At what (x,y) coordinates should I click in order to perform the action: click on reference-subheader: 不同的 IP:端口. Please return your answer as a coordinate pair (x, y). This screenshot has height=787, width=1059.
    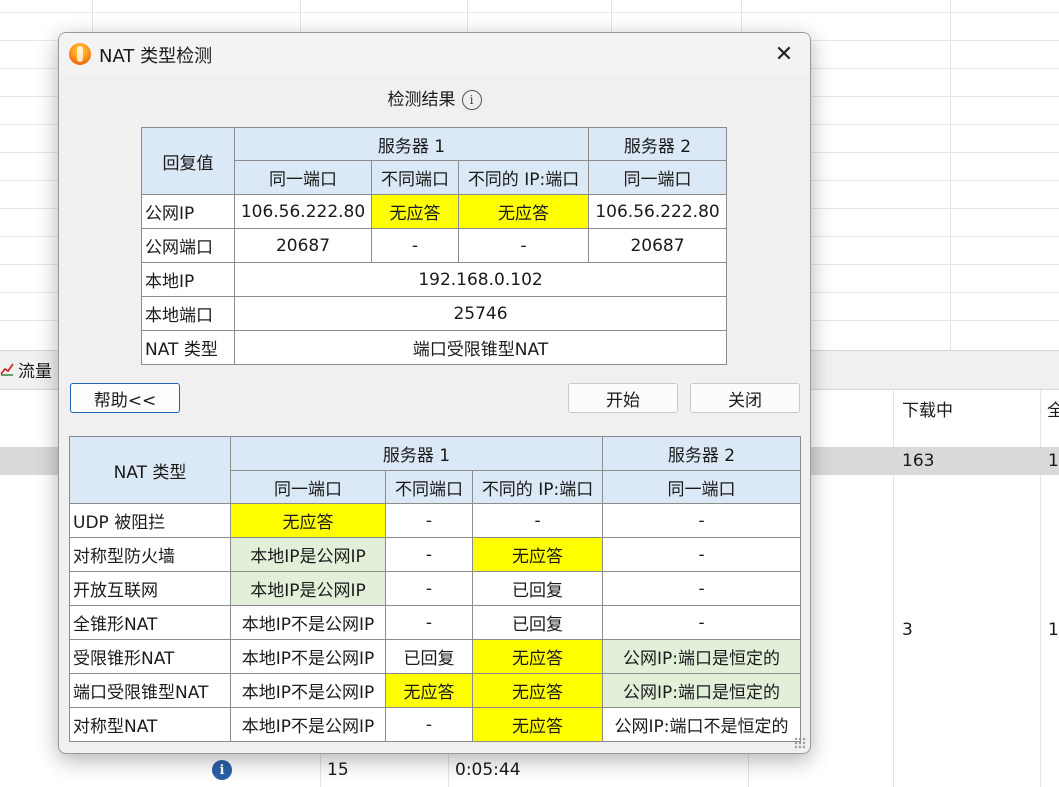
    Looking at the image, I should click on (537, 487).